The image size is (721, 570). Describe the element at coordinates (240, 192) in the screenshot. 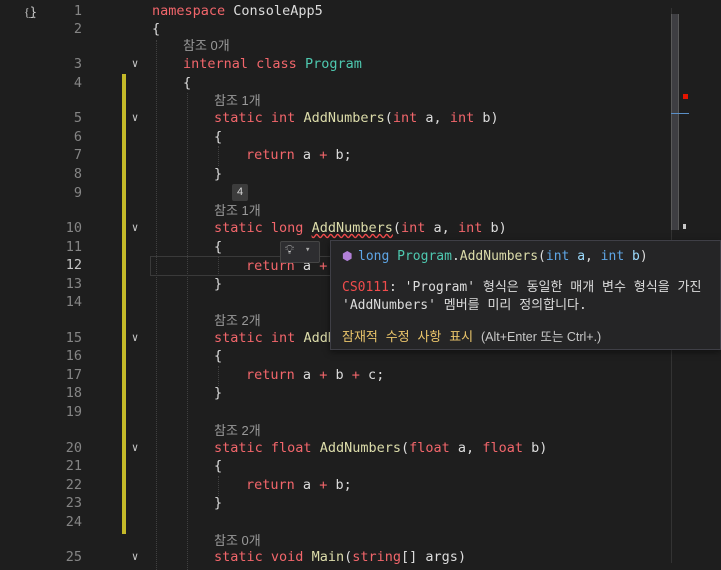

I see `inline-hint-badge: 4` at that location.